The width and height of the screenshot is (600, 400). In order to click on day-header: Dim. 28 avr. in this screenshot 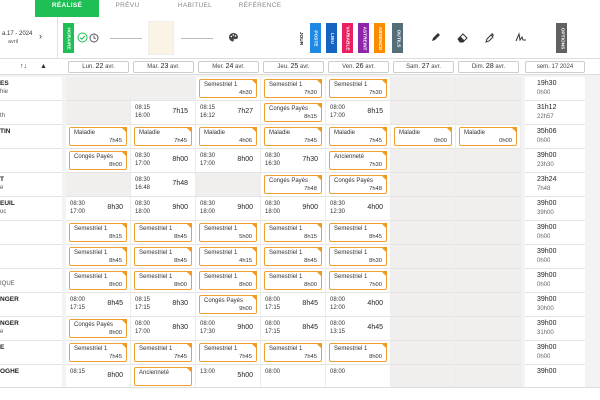, I will do `click(488, 67)`.